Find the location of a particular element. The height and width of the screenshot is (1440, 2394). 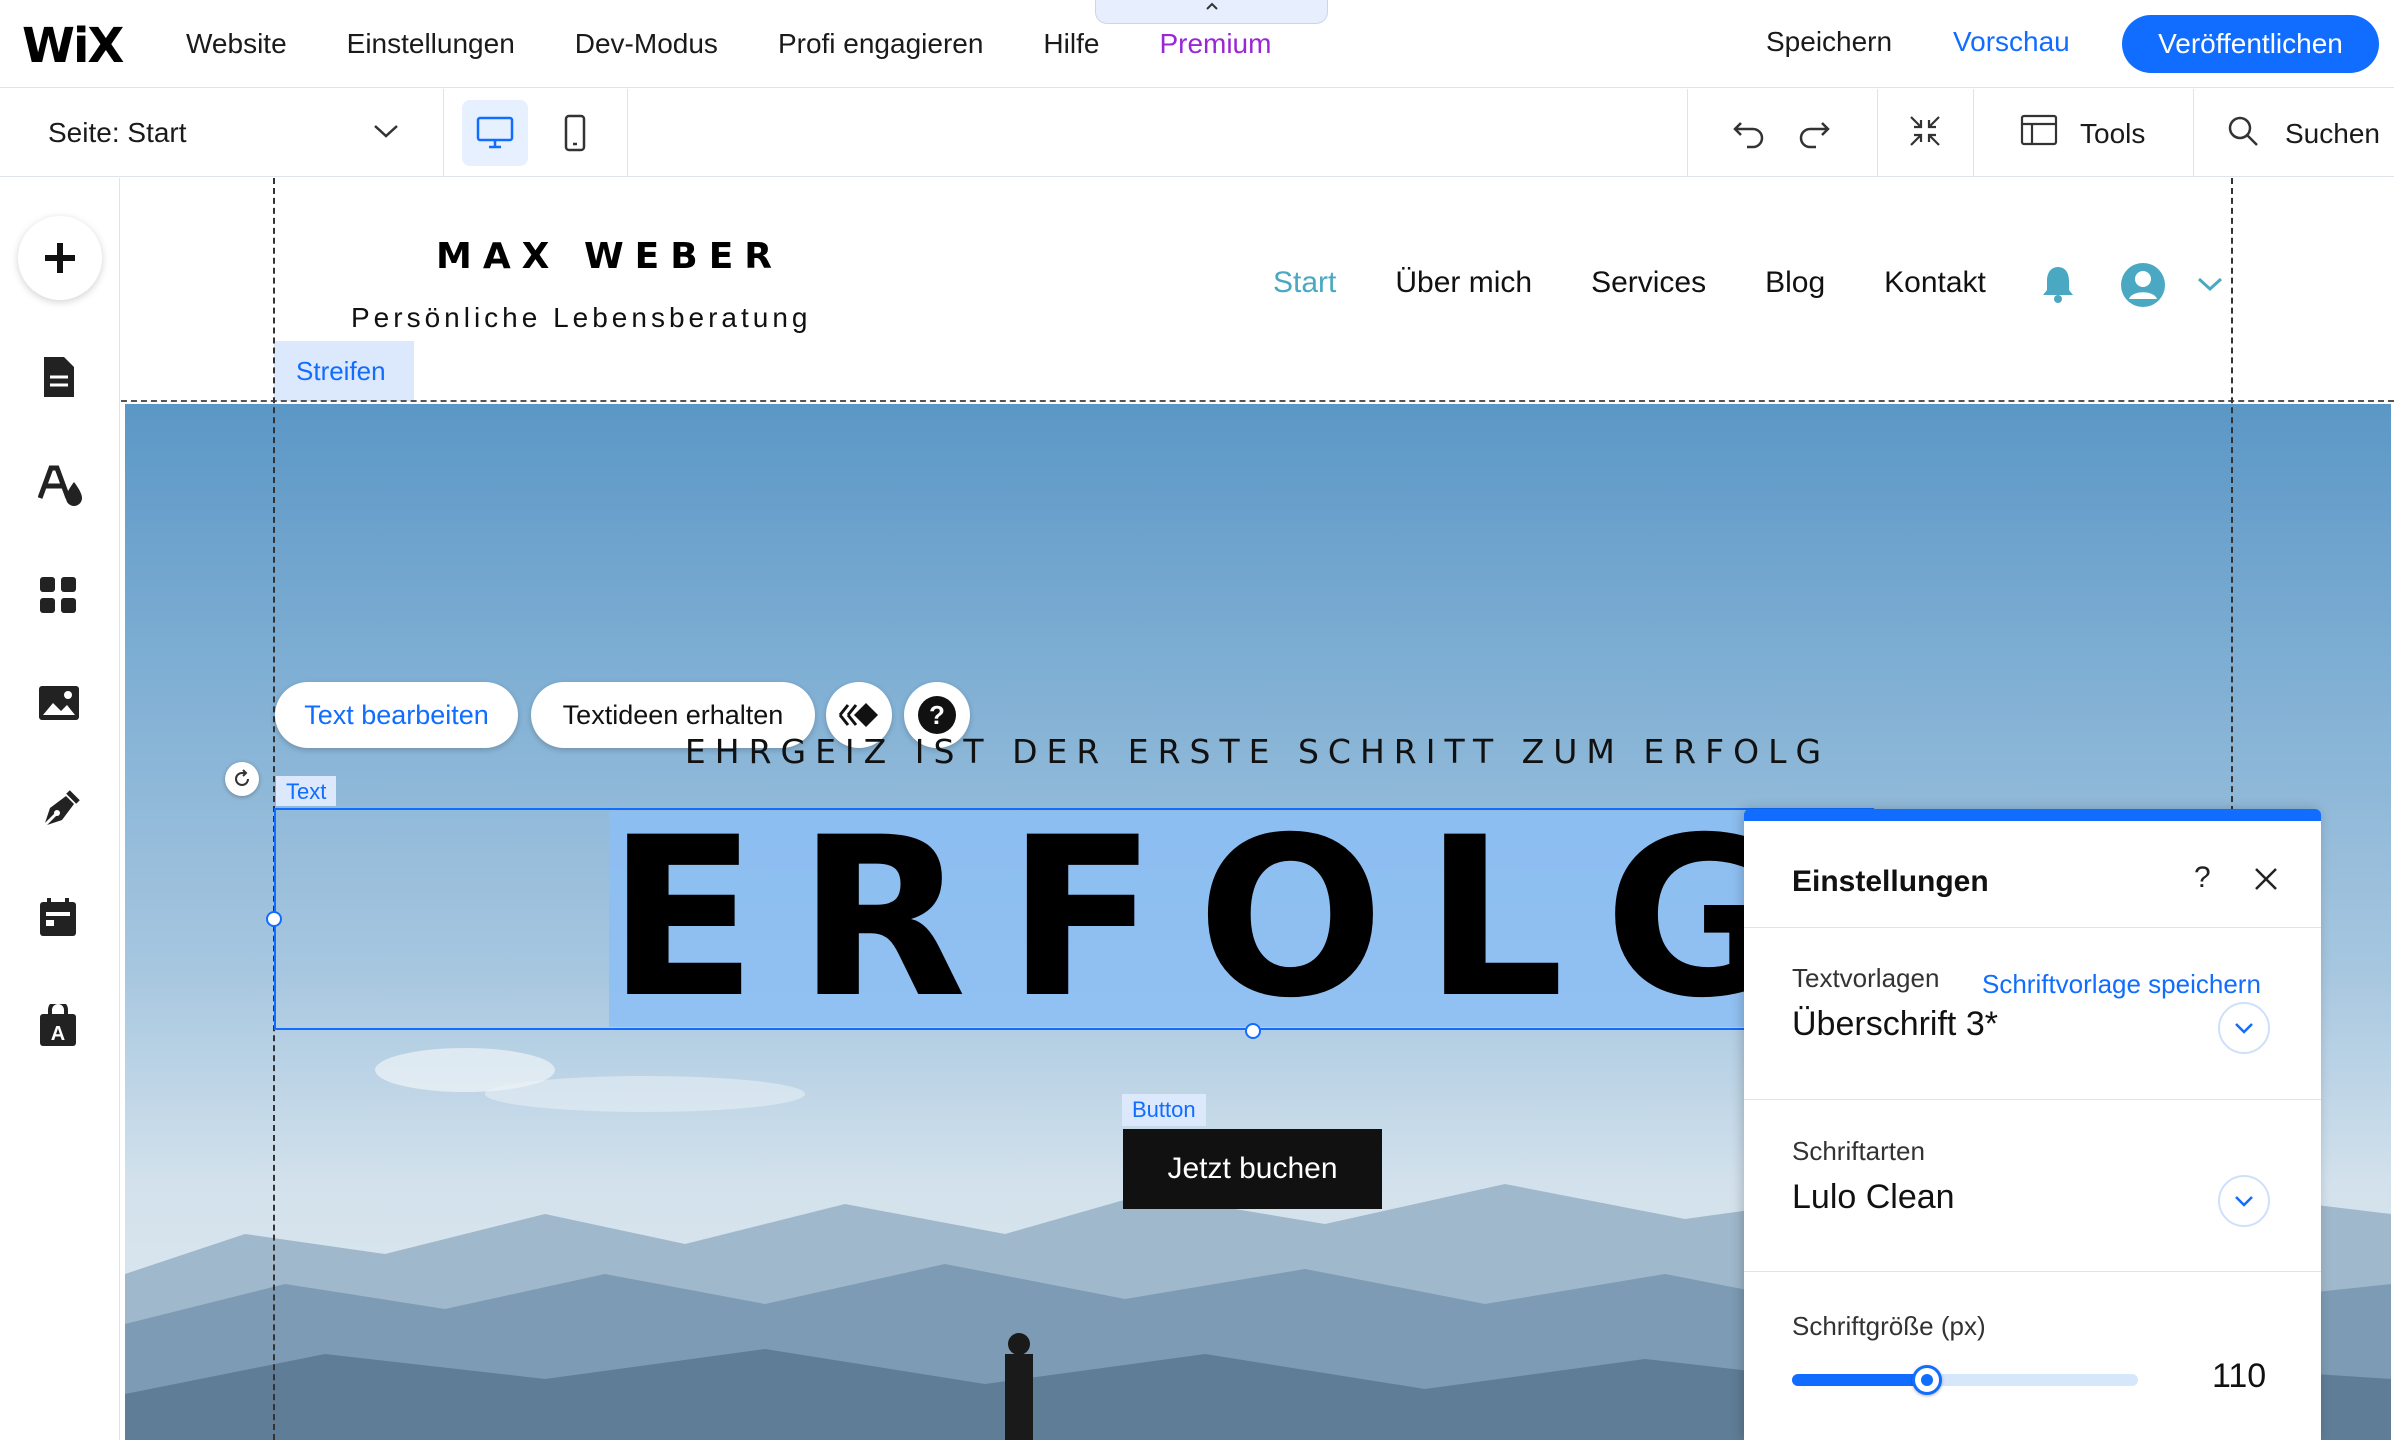

rotate-handle is located at coordinates (242, 779).